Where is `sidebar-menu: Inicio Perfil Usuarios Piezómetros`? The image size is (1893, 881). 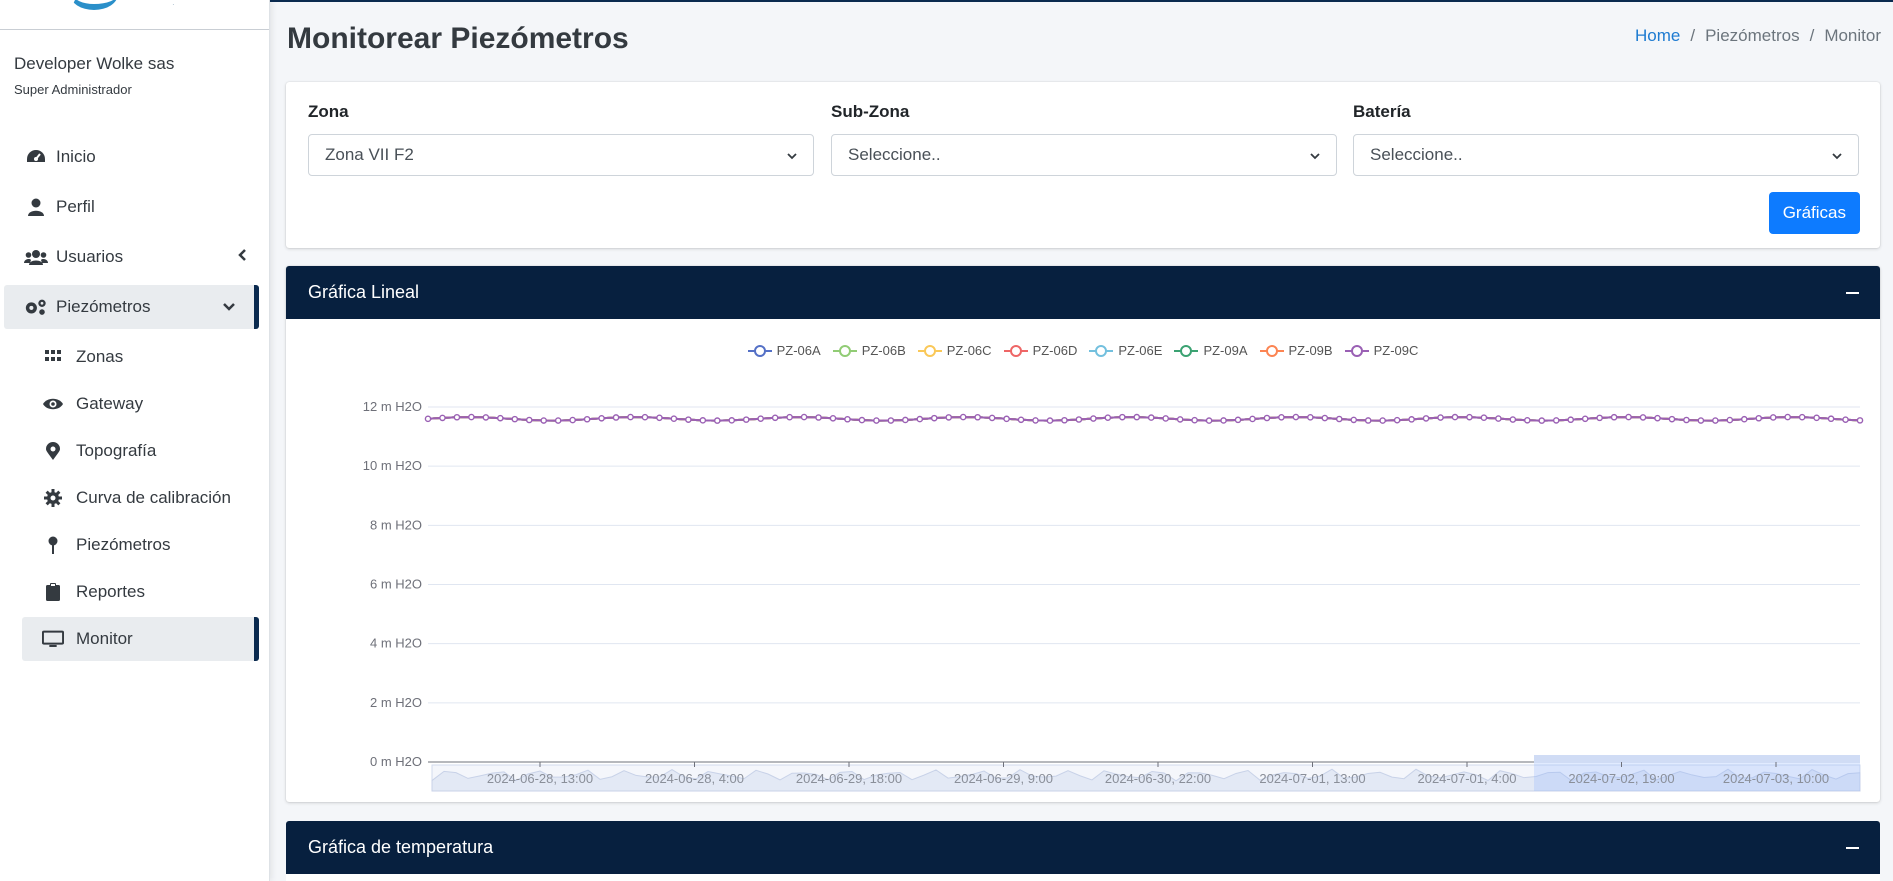 sidebar-menu: Inicio Perfil Usuarios Piezómetros is located at coordinates (134, 232).